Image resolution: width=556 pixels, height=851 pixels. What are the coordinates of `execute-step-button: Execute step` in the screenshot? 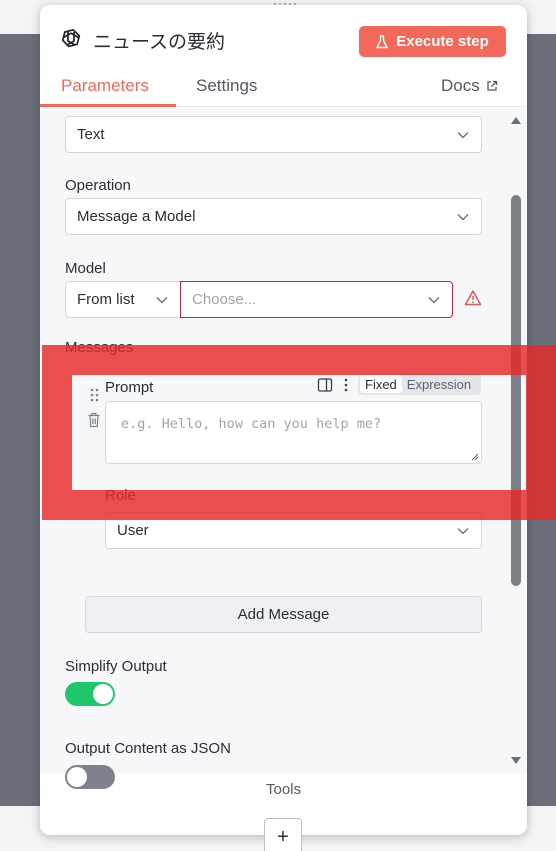 It's located at (432, 41).